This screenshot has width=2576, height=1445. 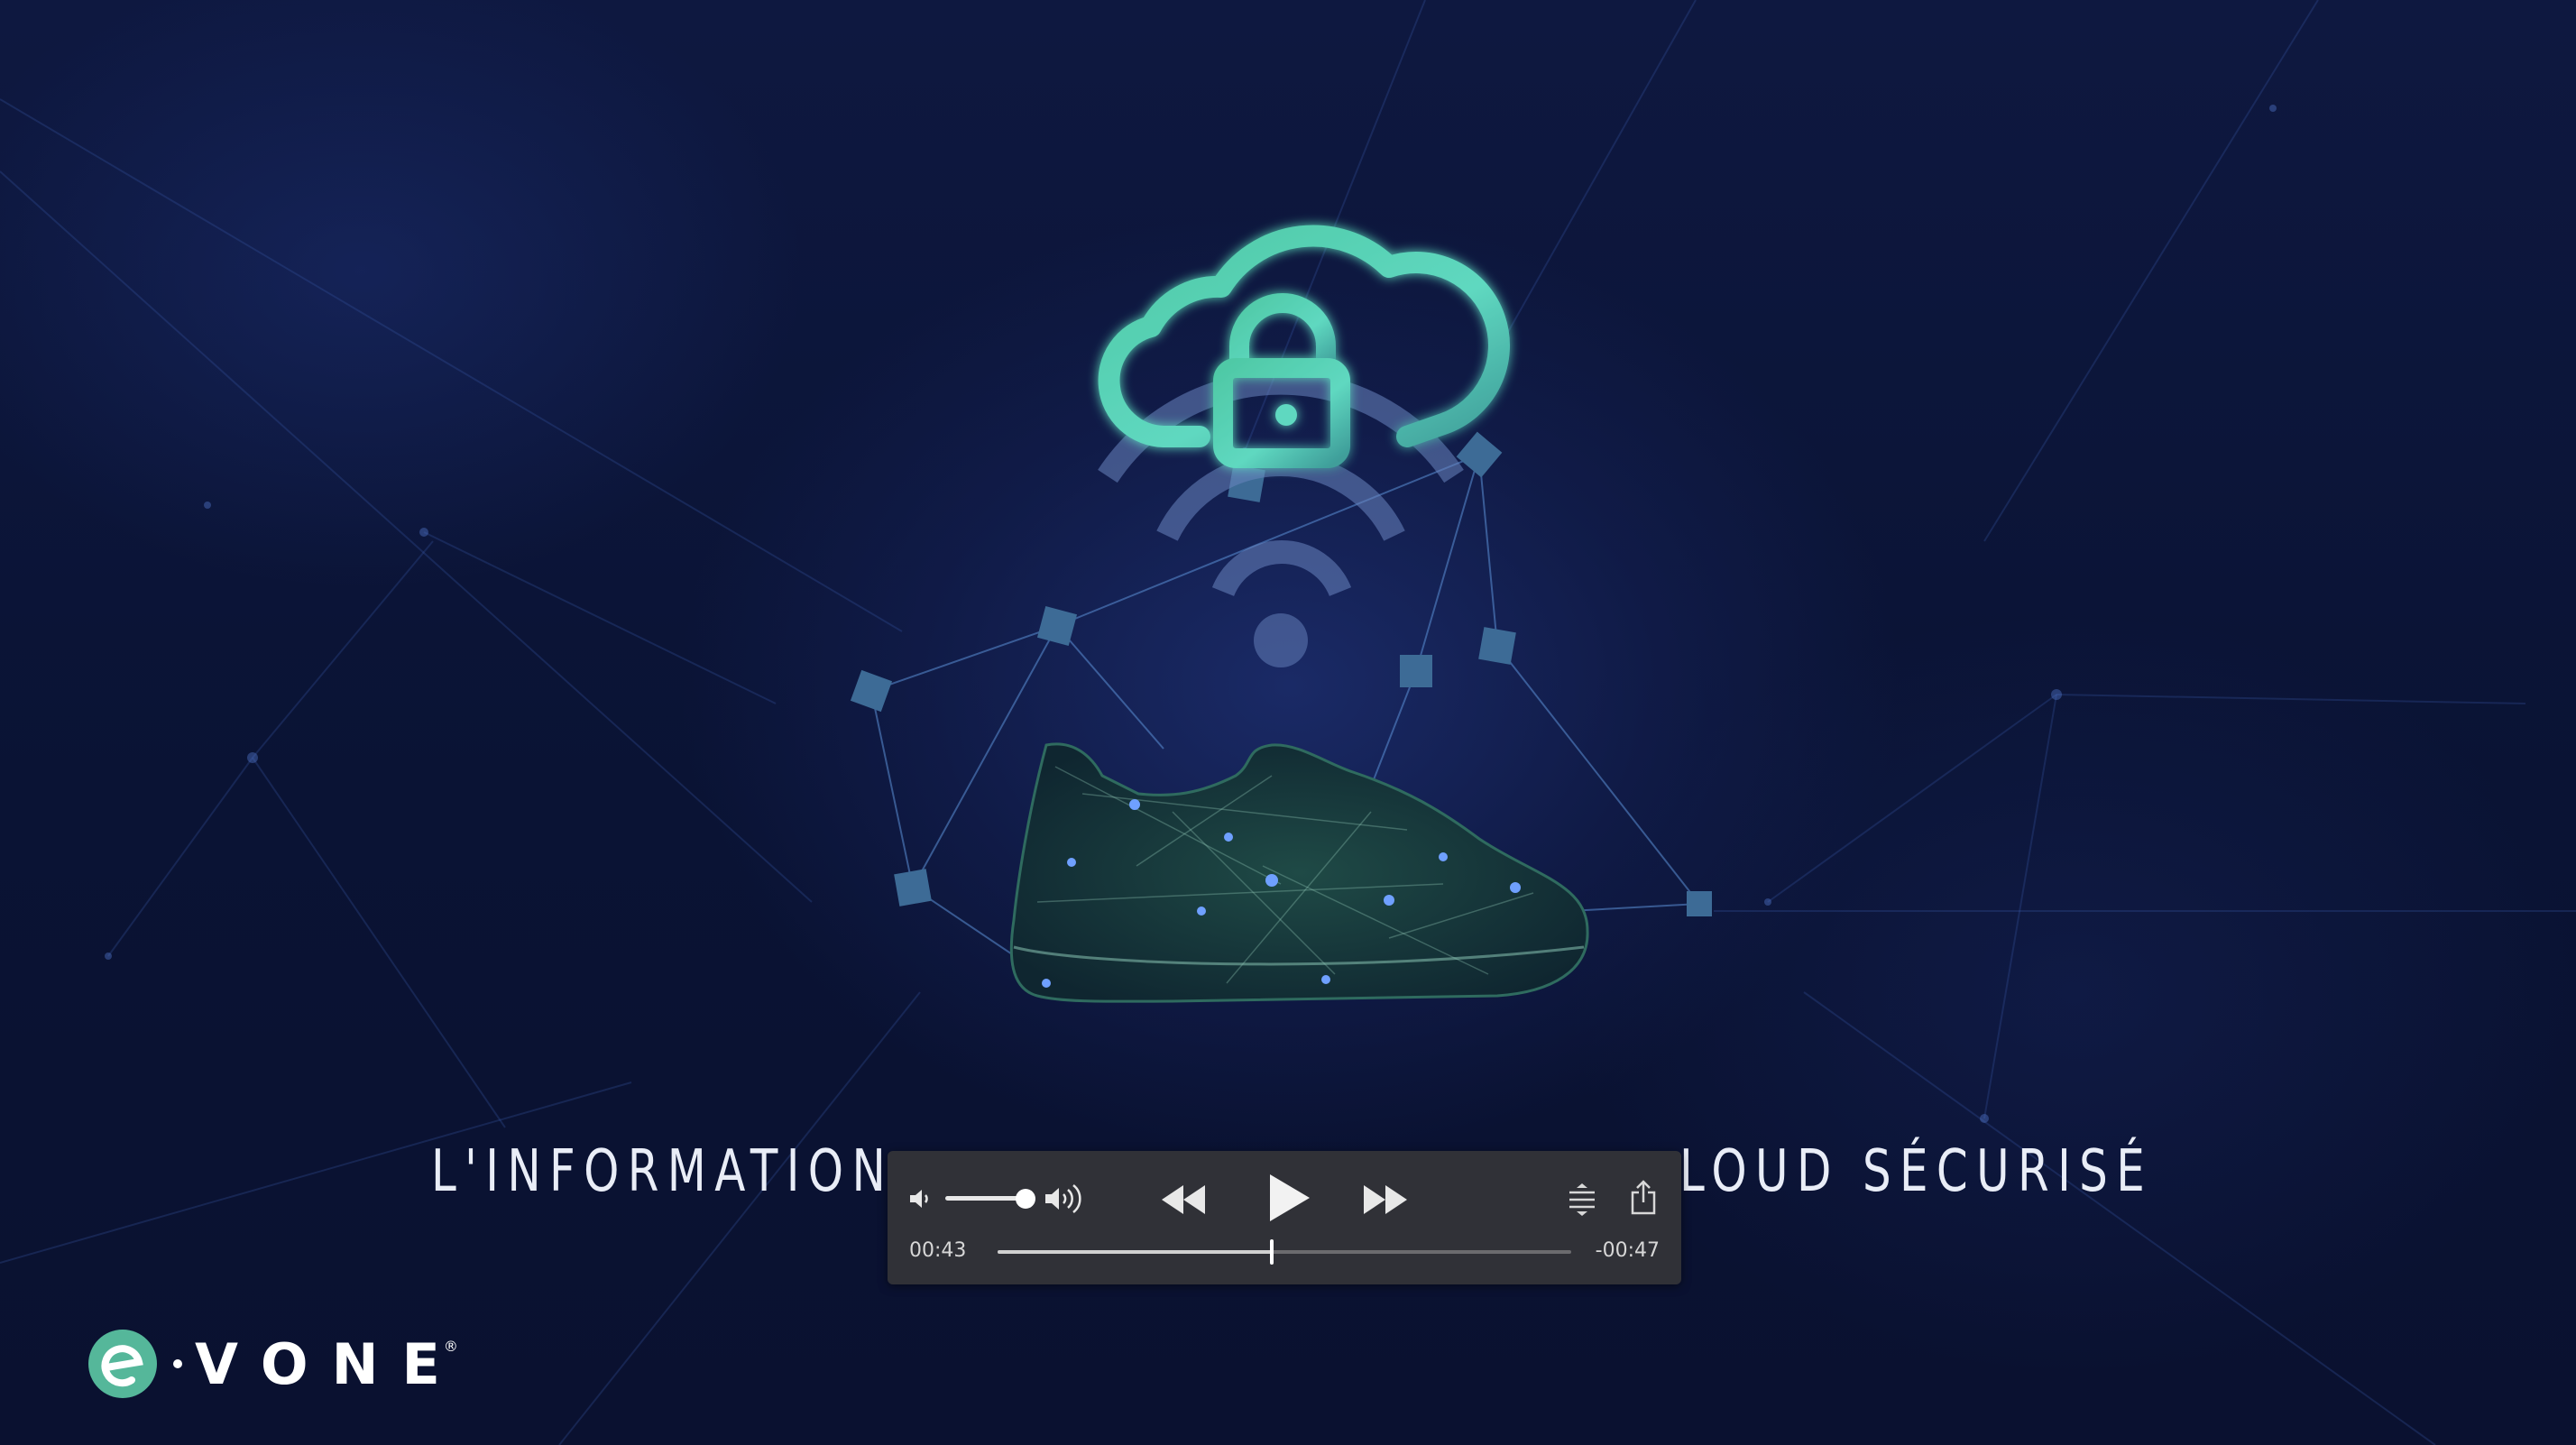 I want to click on volume-slider-thumb, so click(x=1025, y=1199).